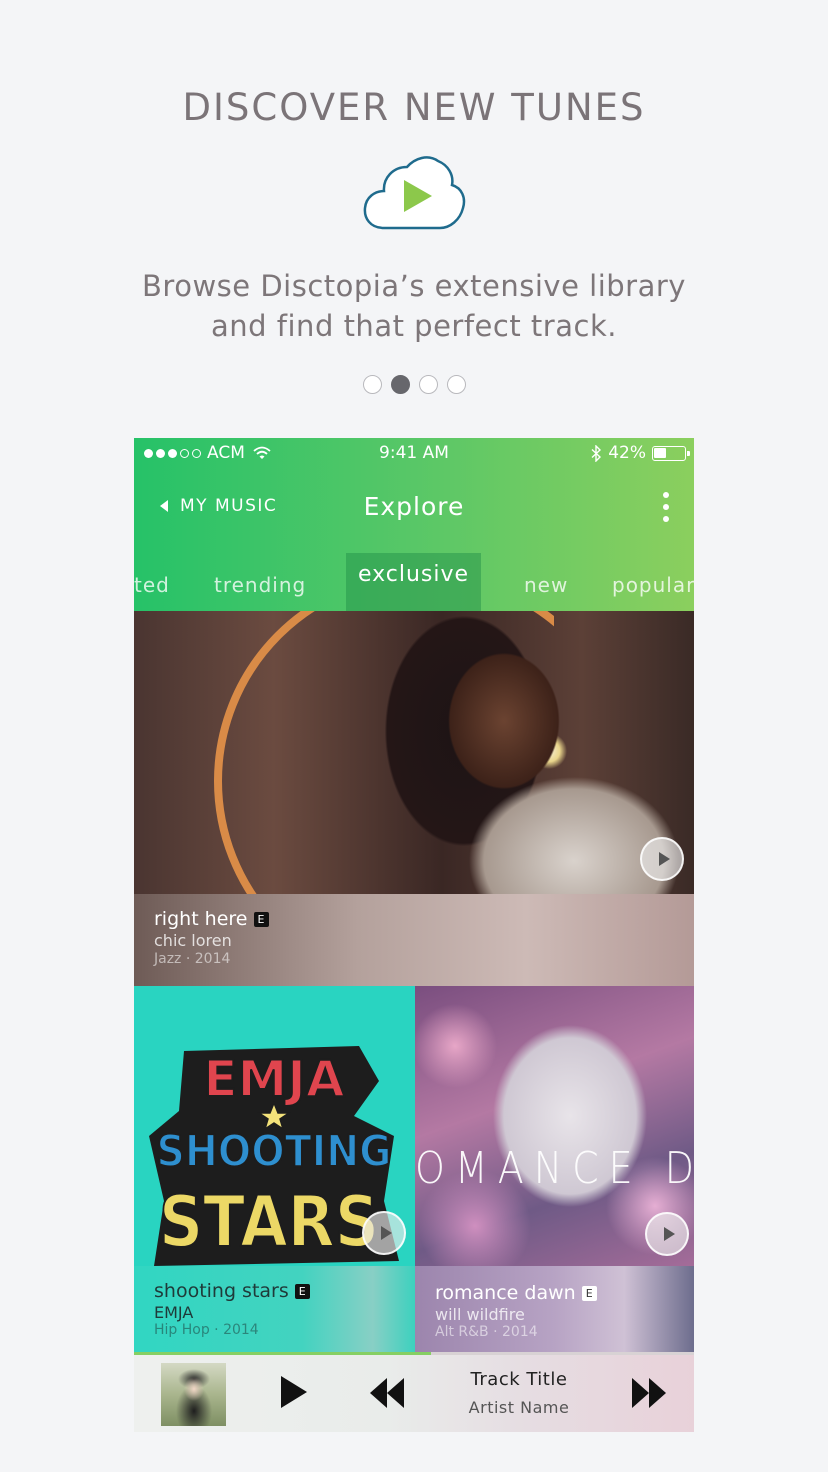 The image size is (828, 1472). I want to click on art-text-romance: OMANCE DAW, so click(554, 1168).